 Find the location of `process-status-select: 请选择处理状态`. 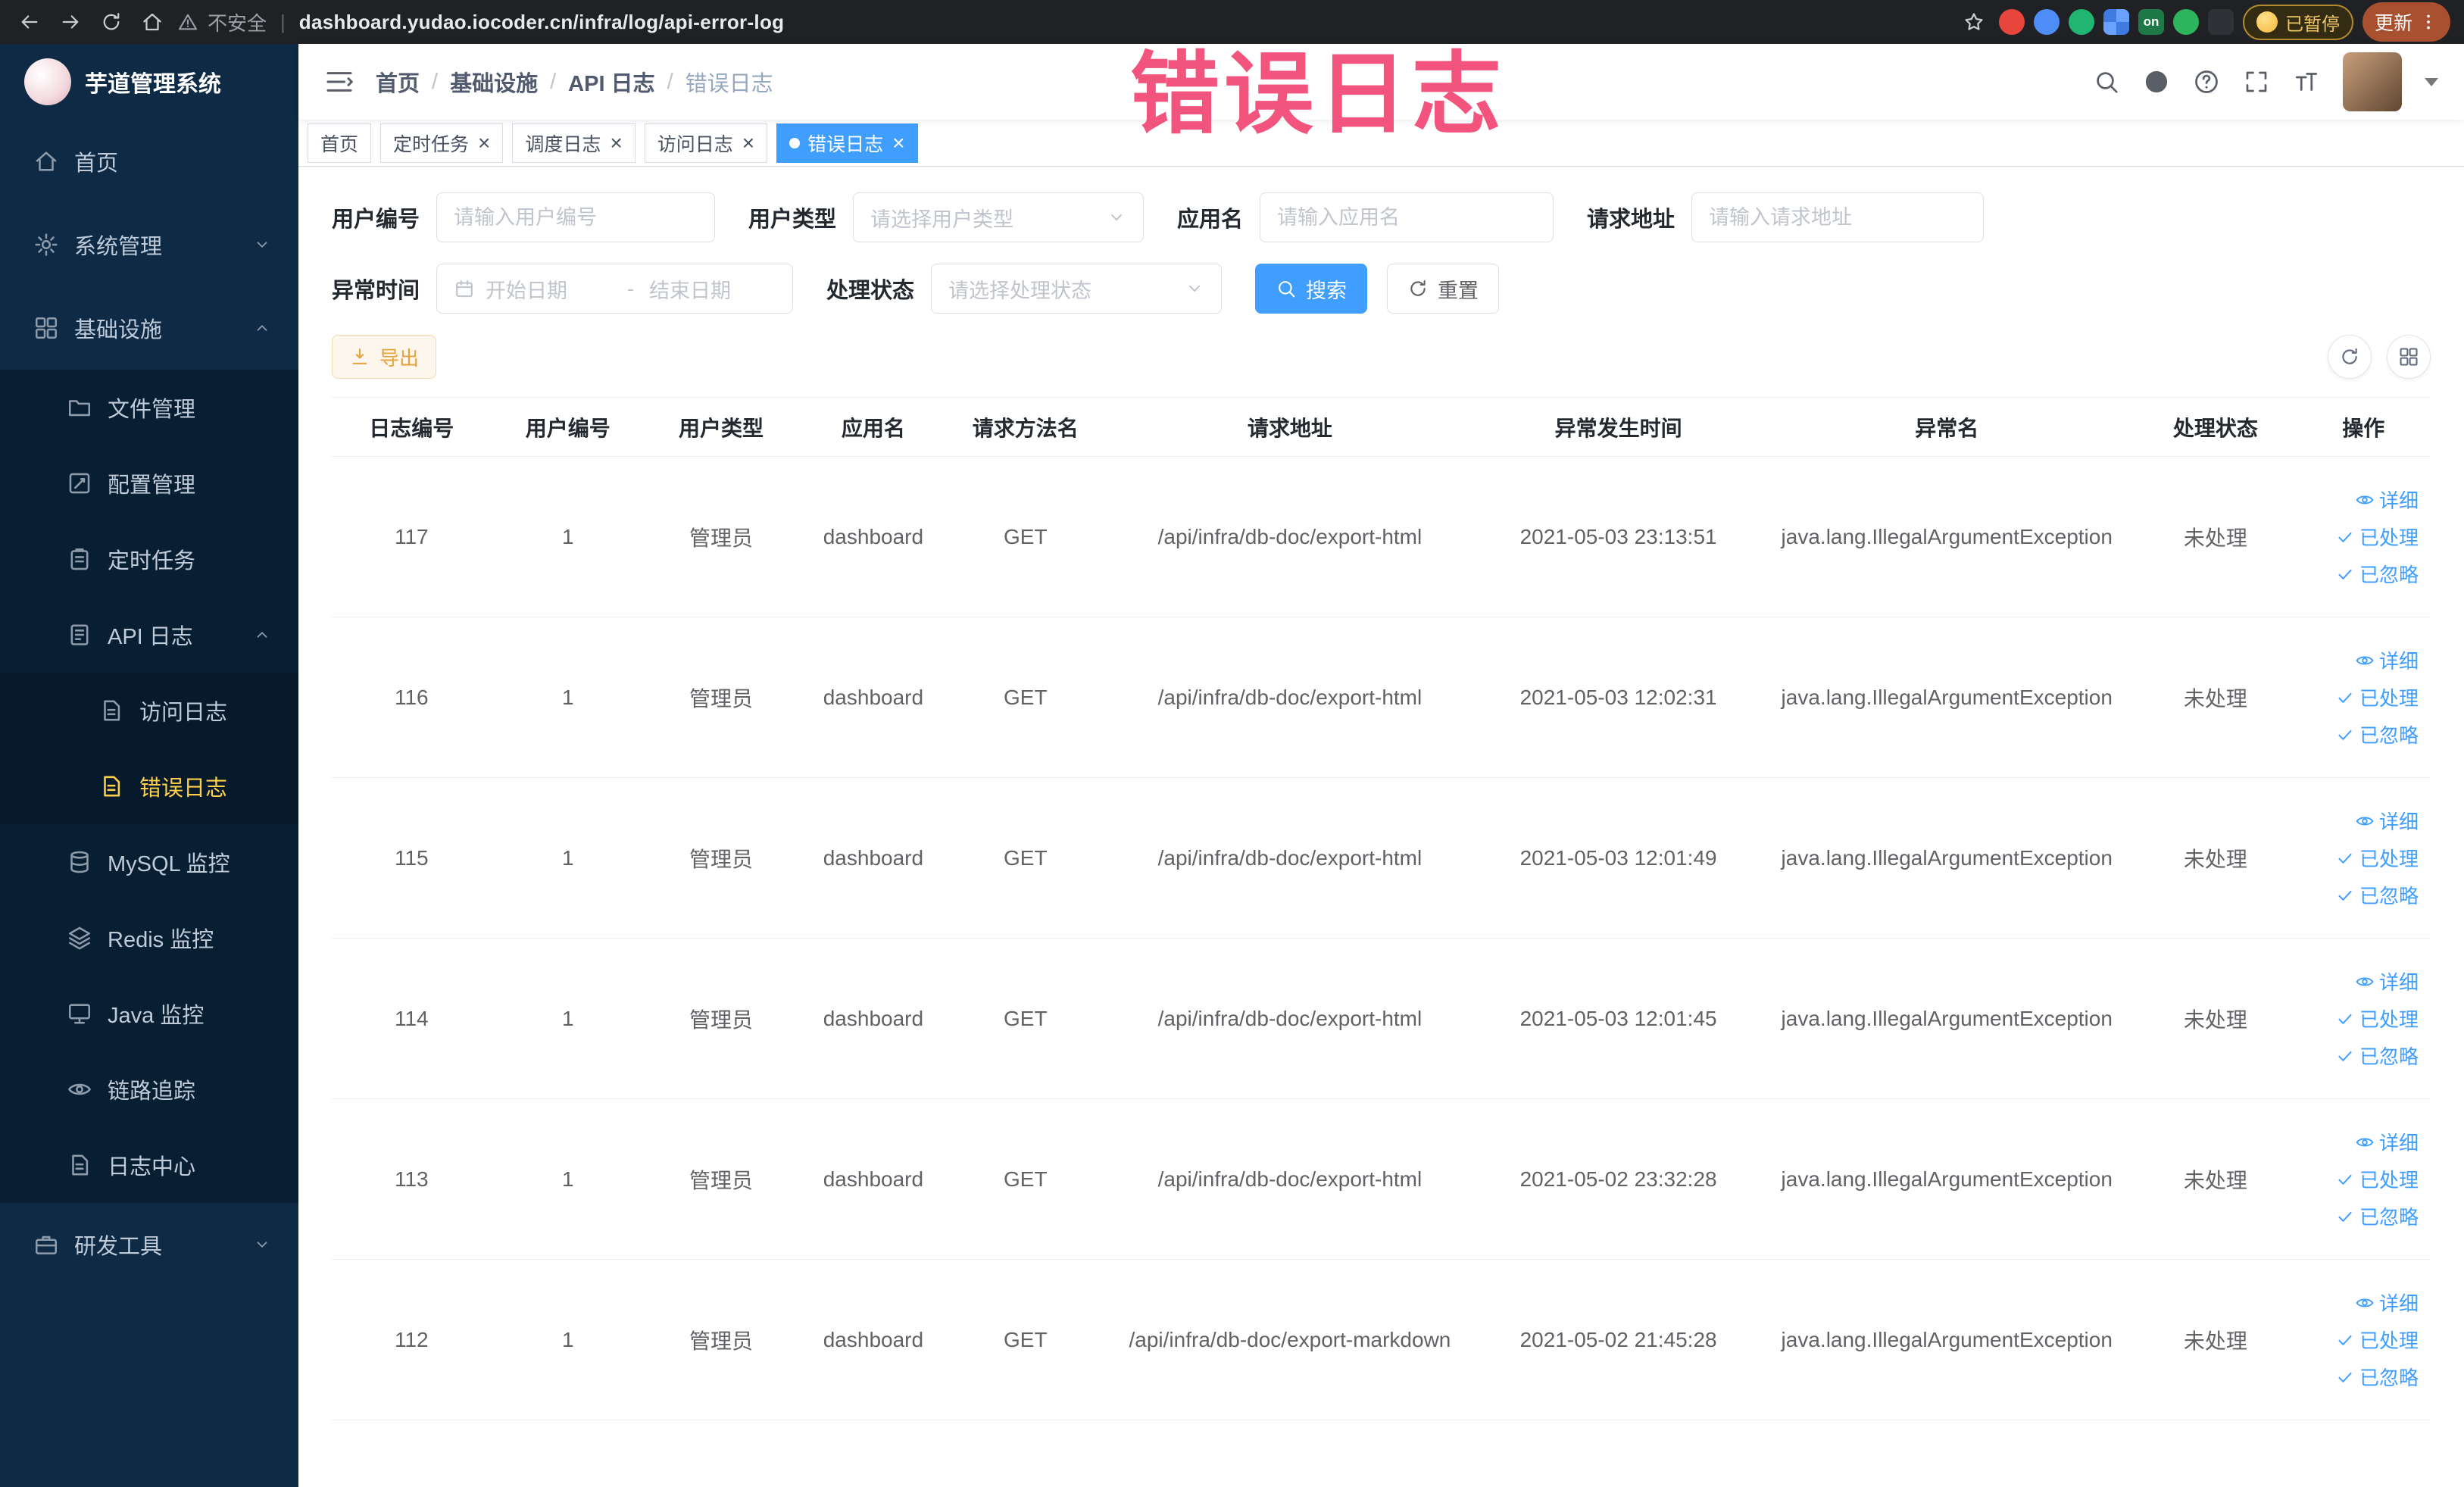

process-status-select: 请选择处理状态 is located at coordinates (1077, 289).